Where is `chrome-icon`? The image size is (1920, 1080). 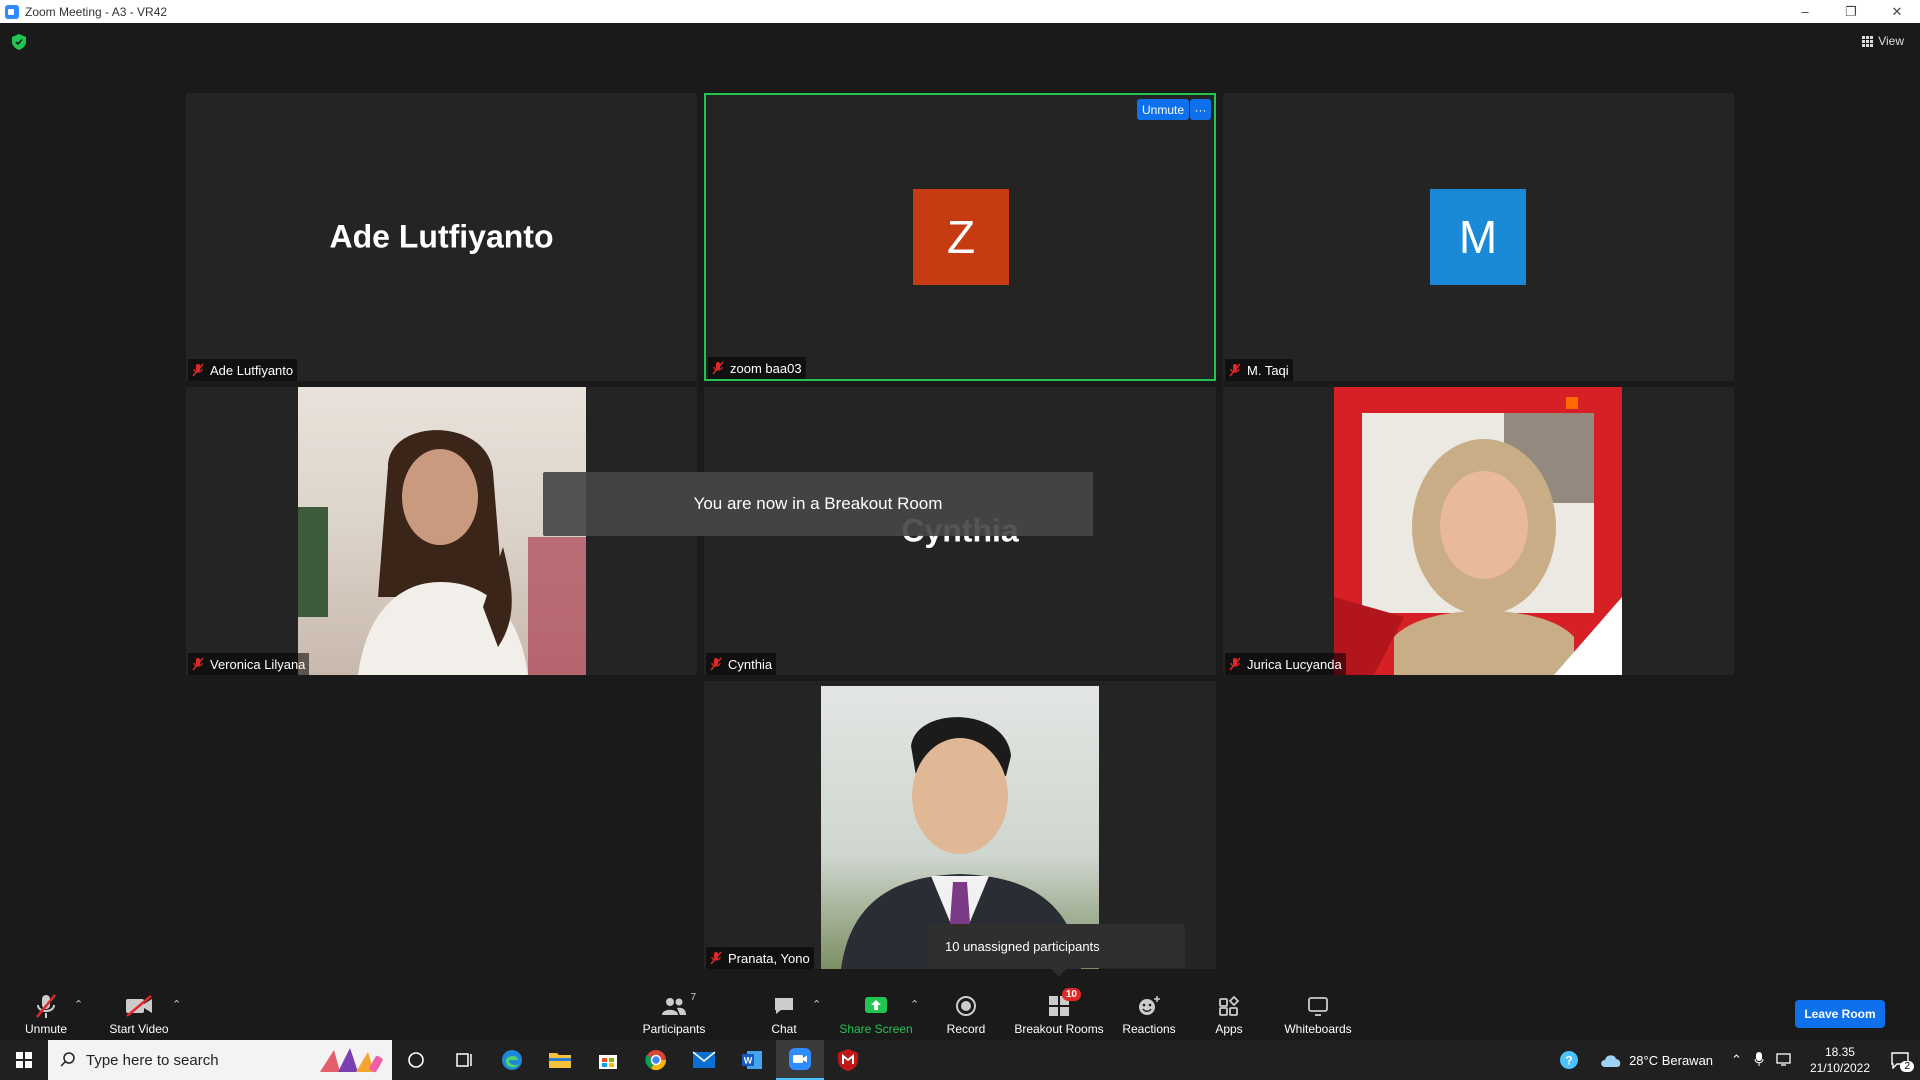 chrome-icon is located at coordinates (656, 1060).